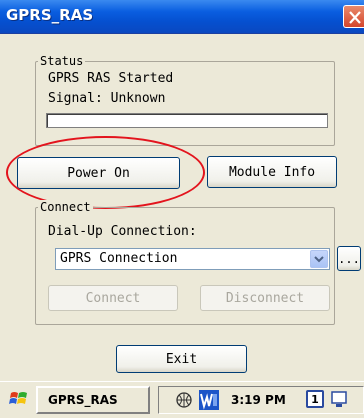 The width and height of the screenshot is (364, 418). Describe the element at coordinates (187, 120) in the screenshot. I see `signal-progress-bar` at that location.